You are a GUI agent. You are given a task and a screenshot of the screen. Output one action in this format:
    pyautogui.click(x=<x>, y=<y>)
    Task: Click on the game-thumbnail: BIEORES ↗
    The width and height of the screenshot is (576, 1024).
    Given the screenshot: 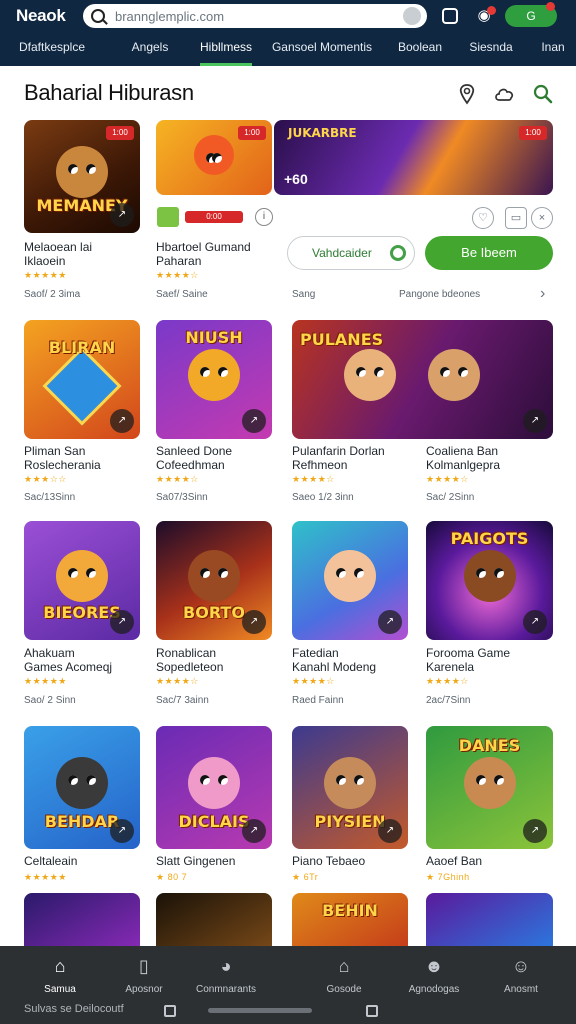 What is the action you would take?
    pyautogui.click(x=82, y=580)
    